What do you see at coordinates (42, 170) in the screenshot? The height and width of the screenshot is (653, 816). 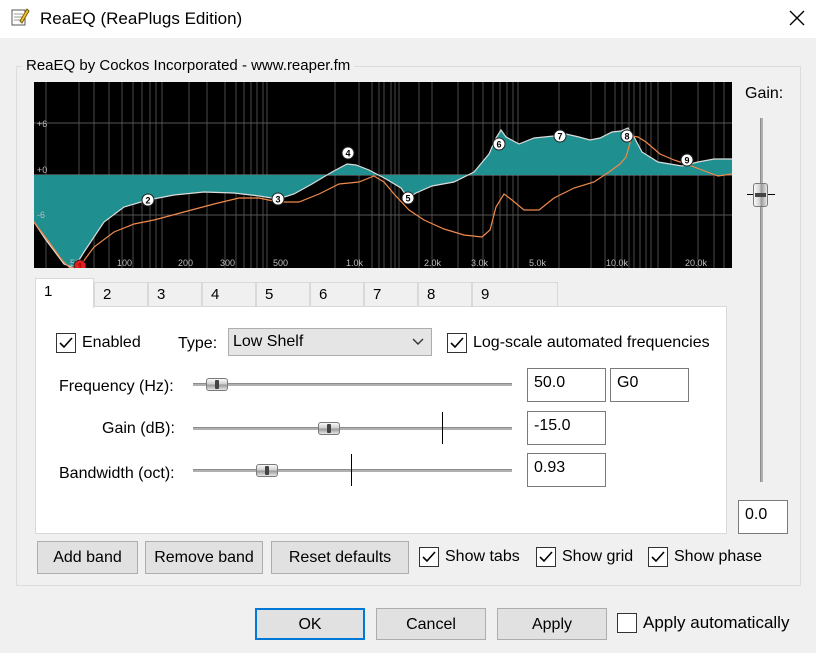 I see `db-label: +0` at bounding box center [42, 170].